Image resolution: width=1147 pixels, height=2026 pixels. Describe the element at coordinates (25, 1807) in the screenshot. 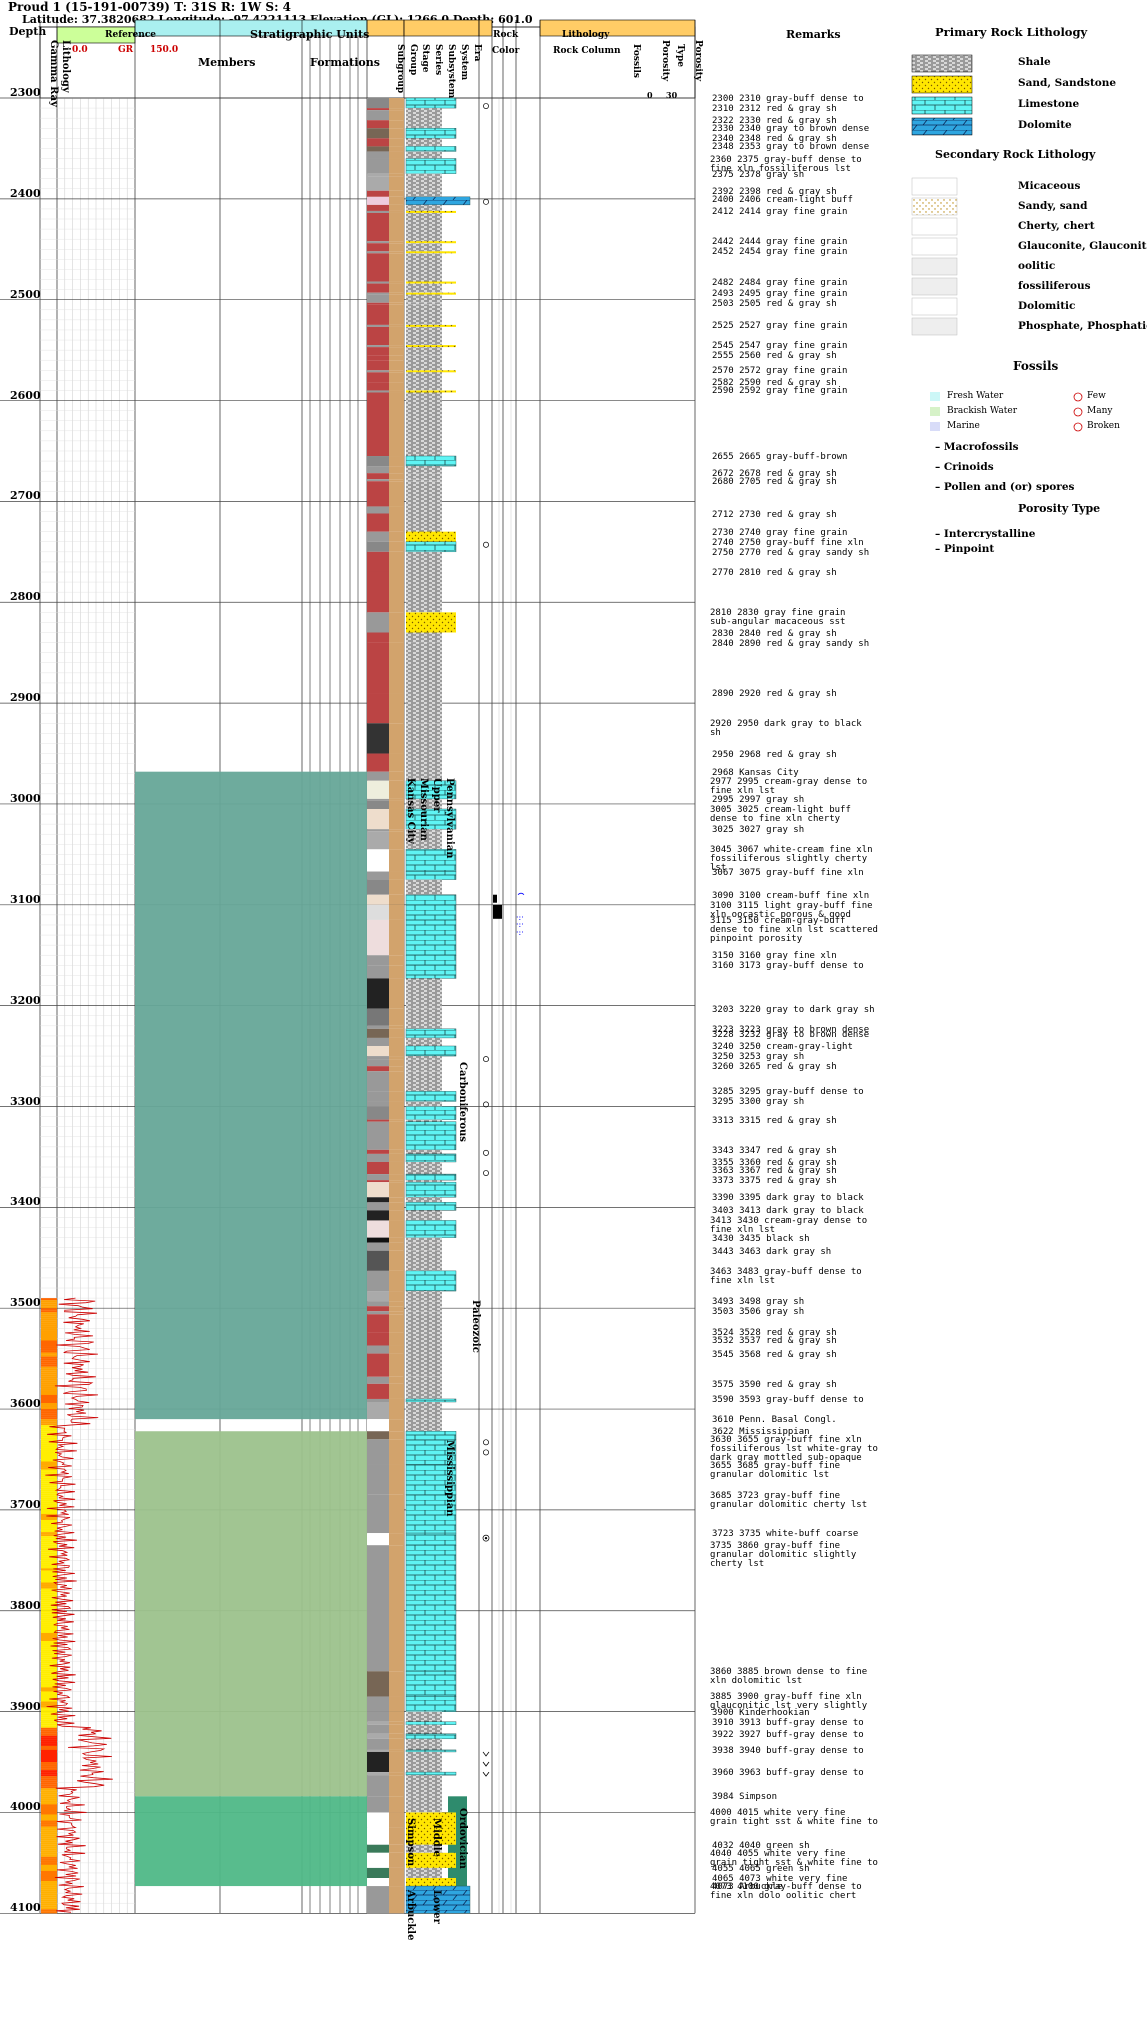

I see `depth-label: 4000` at that location.